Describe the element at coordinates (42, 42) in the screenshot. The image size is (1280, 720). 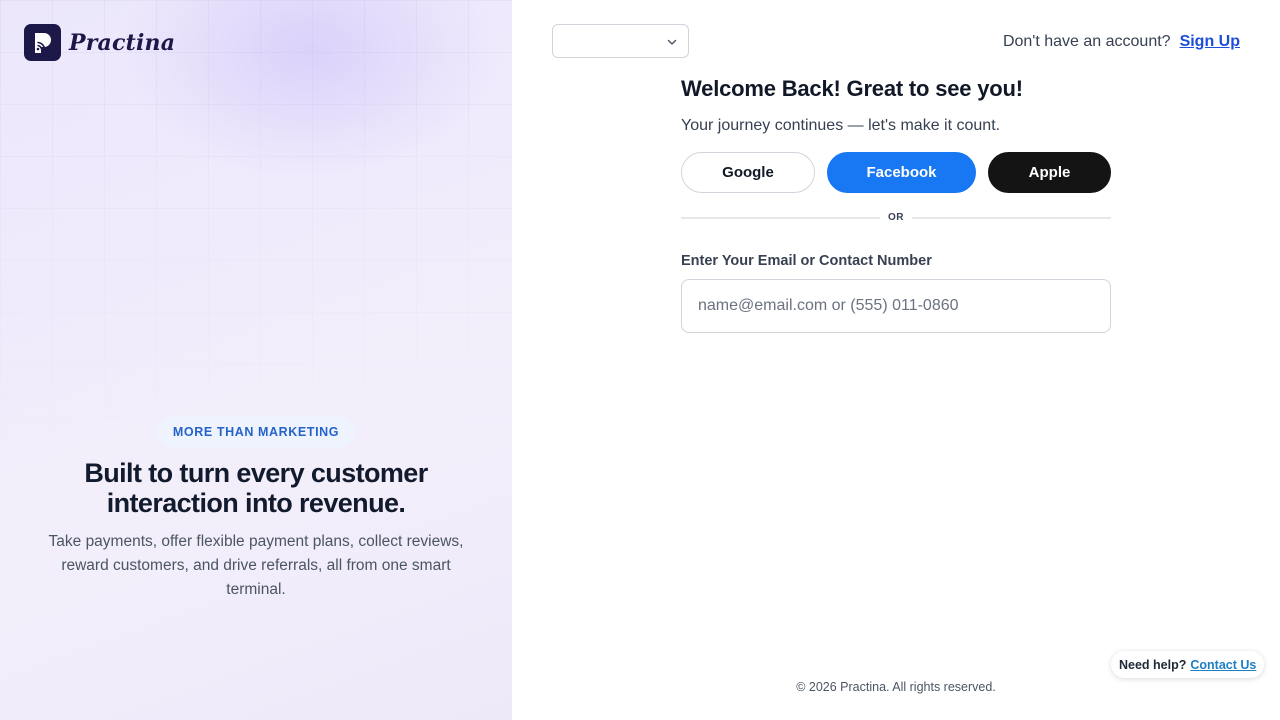
I see `practina-logo-icon` at that location.